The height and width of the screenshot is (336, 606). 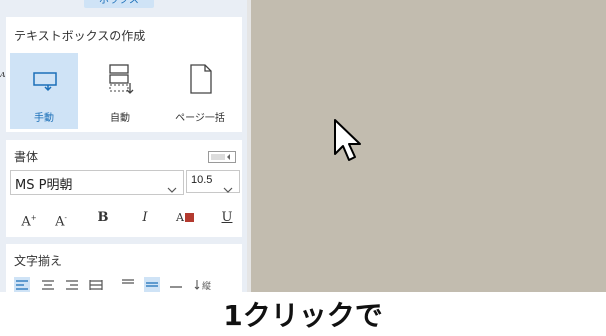 What do you see at coordinates (44, 185) in the screenshot?
I see `font-name-value: MS P明朝` at bounding box center [44, 185].